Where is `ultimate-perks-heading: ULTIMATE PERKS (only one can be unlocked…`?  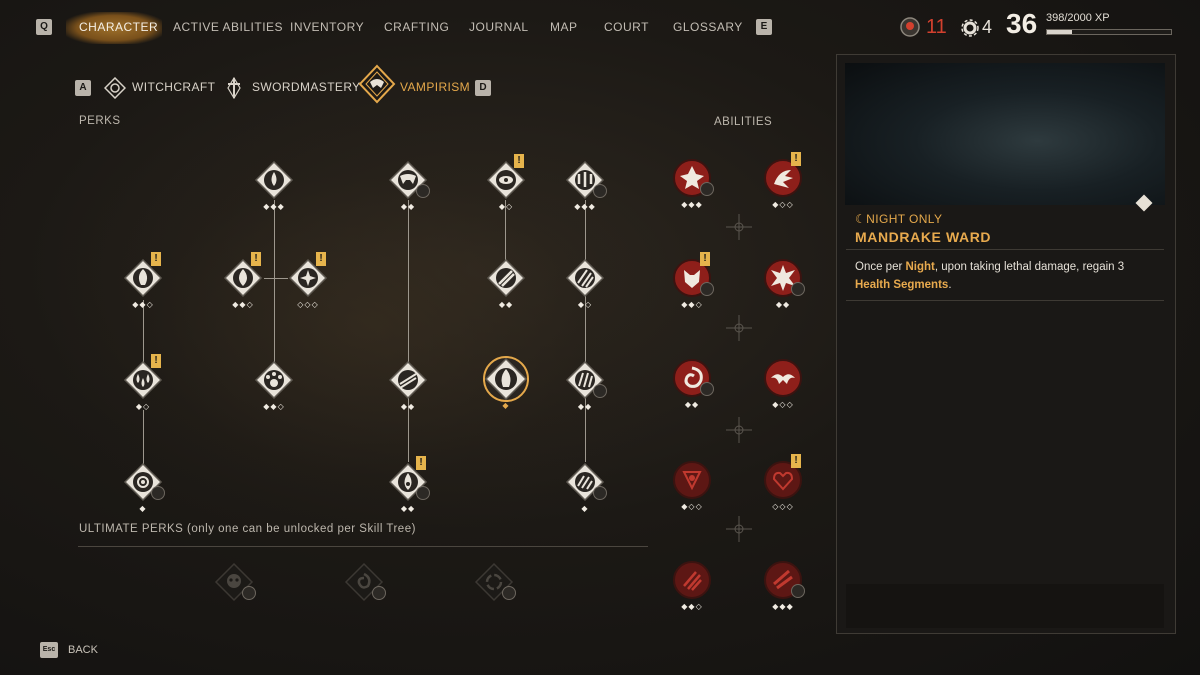 ultimate-perks-heading: ULTIMATE PERKS (only one can be unlocked… is located at coordinates (247, 529).